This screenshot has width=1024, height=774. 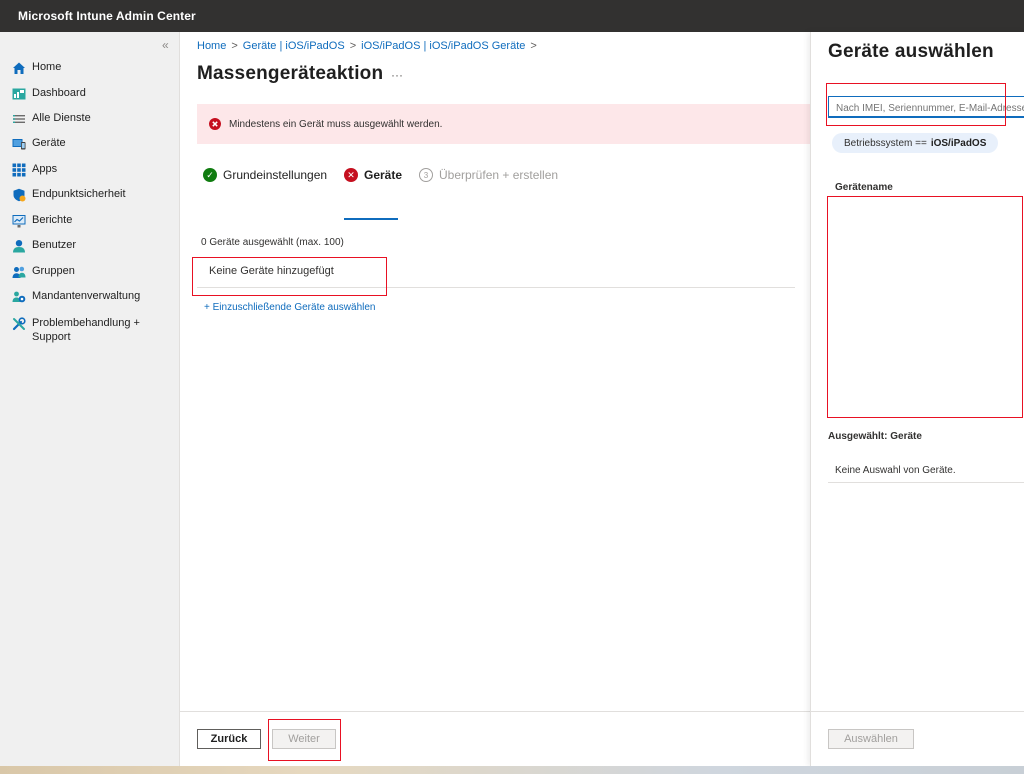 I want to click on sidebar-item-gruppen: Gruppen, so click(x=43, y=274).